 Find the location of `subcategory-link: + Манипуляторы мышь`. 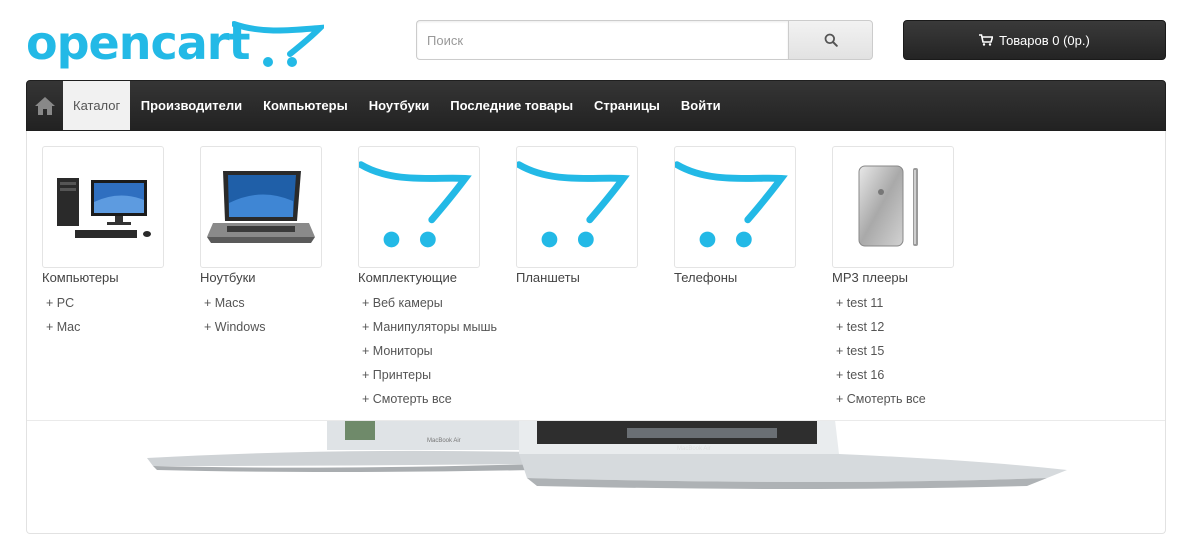

subcategory-link: + Манипуляторы мышь is located at coordinates (438, 327).